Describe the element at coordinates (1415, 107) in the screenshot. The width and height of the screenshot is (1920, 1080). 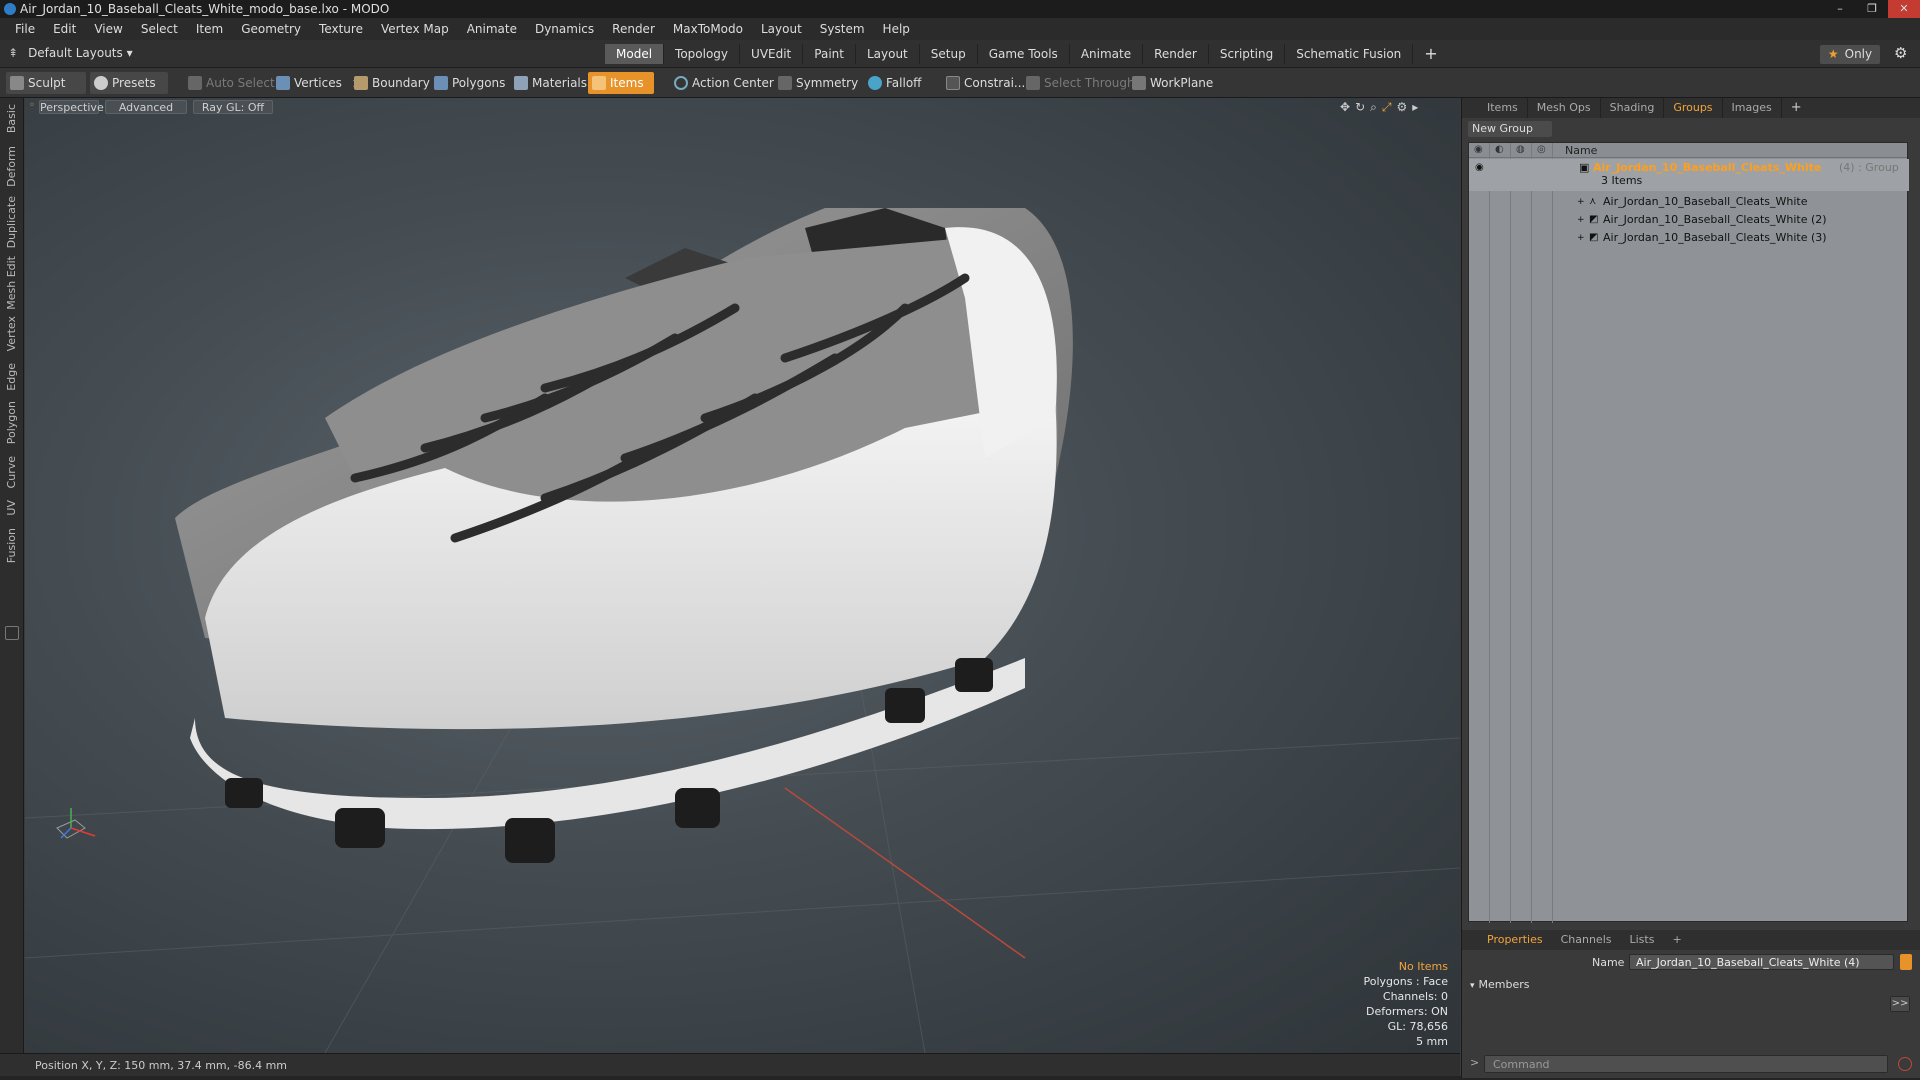
I see `viewport-more-icon: ▸` at that location.